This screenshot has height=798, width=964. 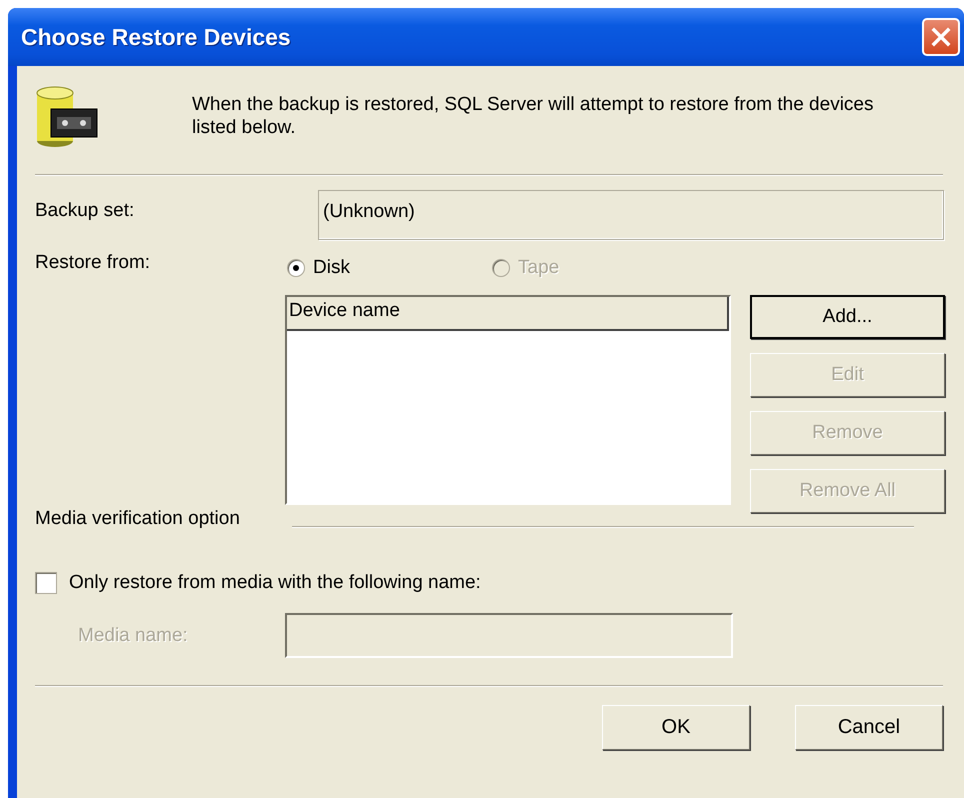 What do you see at coordinates (508, 400) in the screenshot?
I see `device-list: Device name` at bounding box center [508, 400].